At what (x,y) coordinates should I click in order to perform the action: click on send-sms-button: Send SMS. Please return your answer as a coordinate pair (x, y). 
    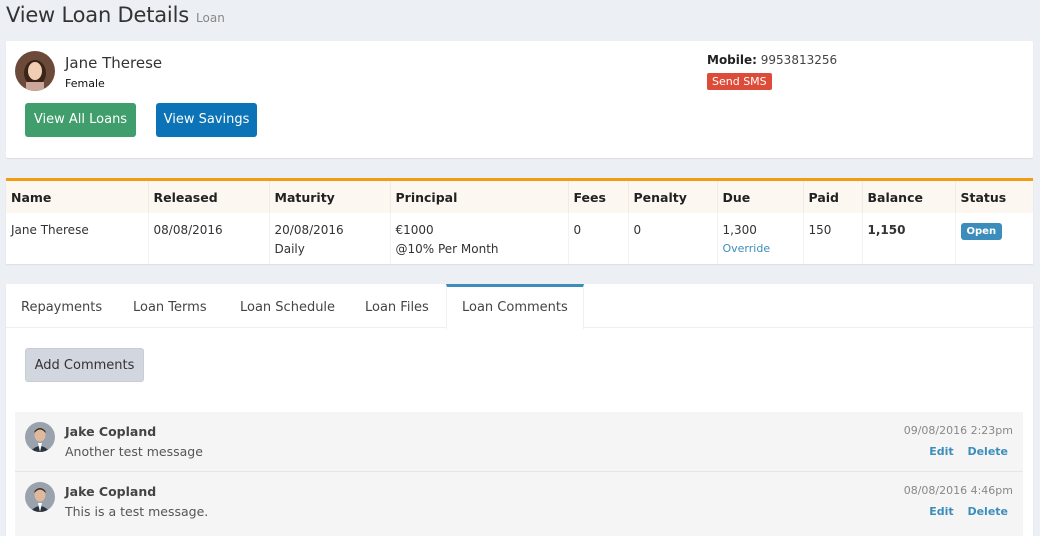
    Looking at the image, I should click on (739, 81).